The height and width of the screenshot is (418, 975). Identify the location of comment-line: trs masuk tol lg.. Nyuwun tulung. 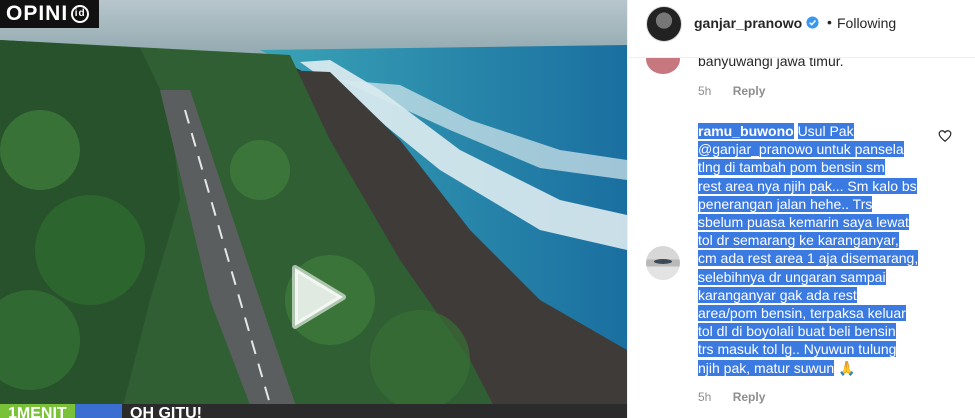
(797, 349).